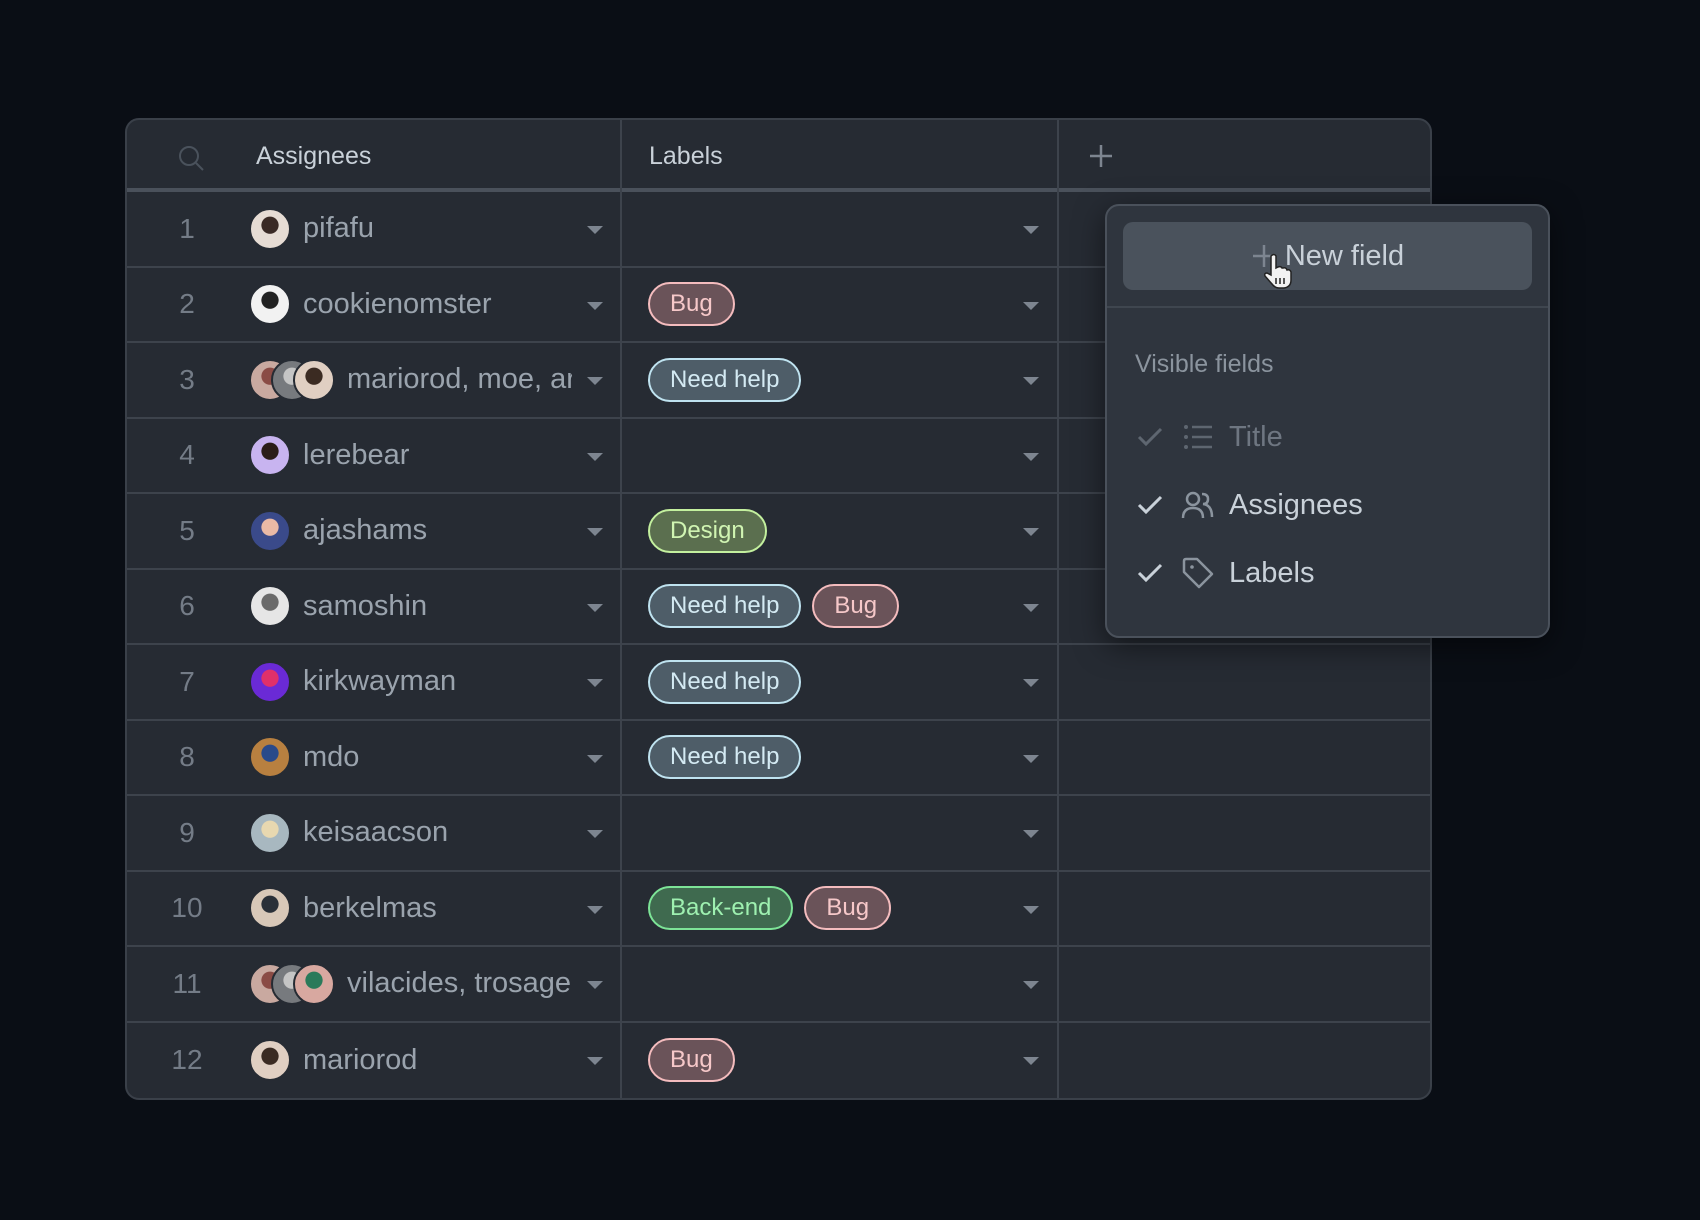 Image resolution: width=1700 pixels, height=1220 pixels. Describe the element at coordinates (187, 606) in the screenshot. I see `row-number: 6` at that location.